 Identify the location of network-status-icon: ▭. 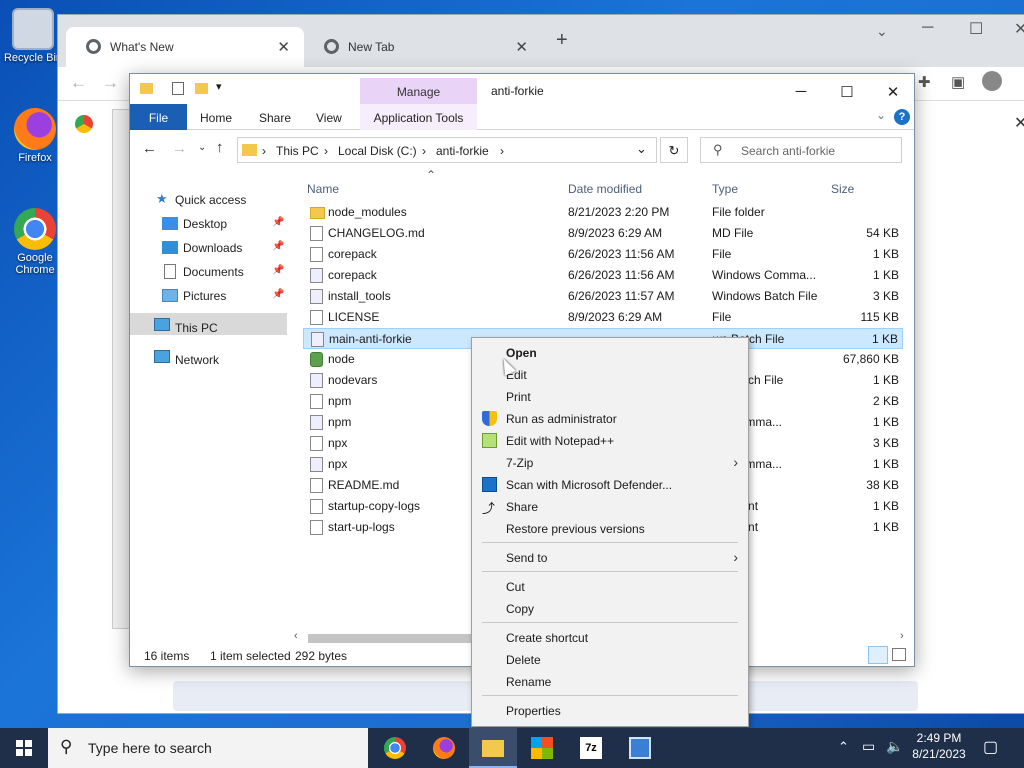
(868, 746).